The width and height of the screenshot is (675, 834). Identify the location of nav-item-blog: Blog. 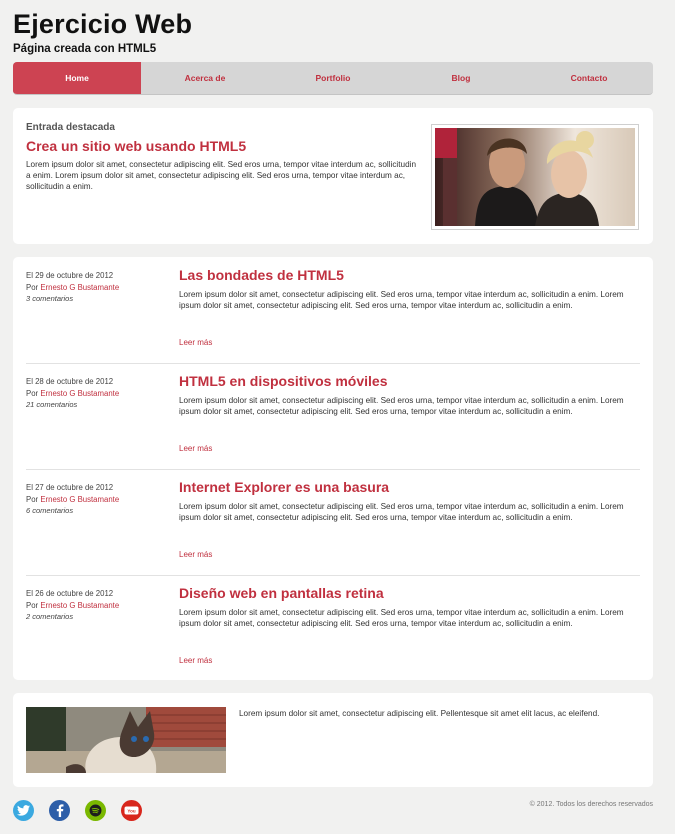
(461, 78).